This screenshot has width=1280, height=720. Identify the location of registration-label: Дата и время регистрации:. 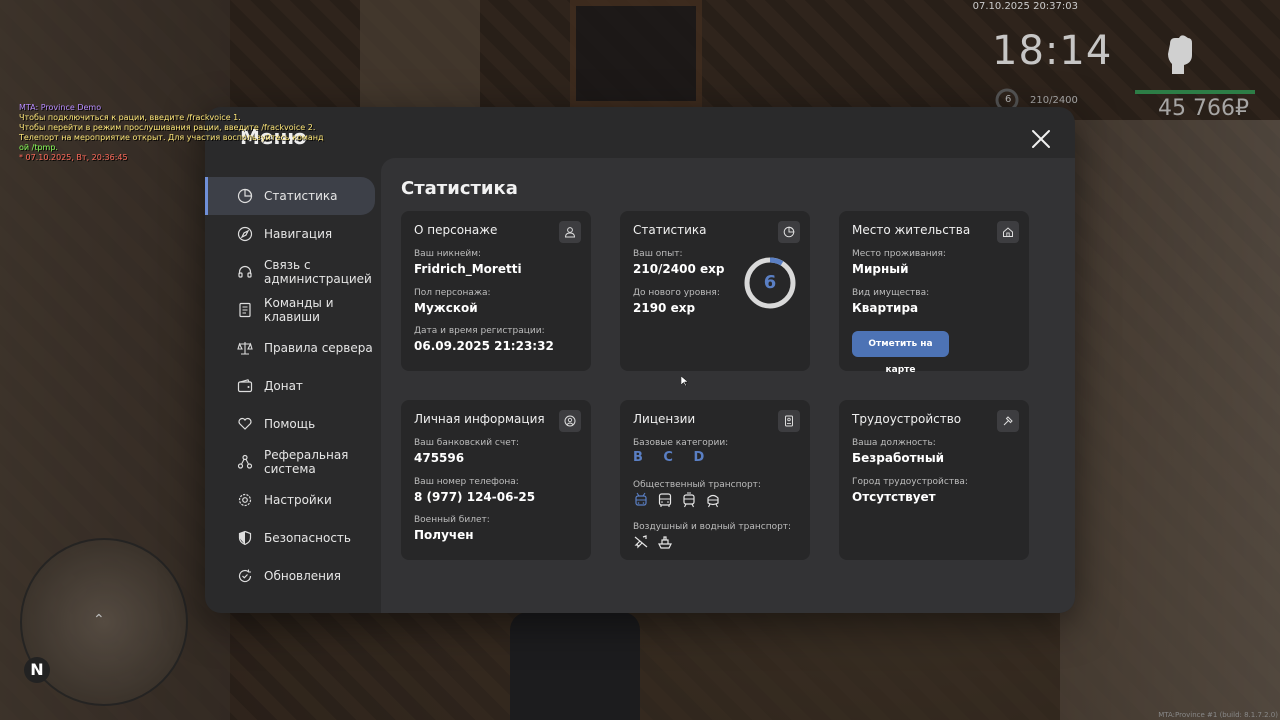
(479, 331).